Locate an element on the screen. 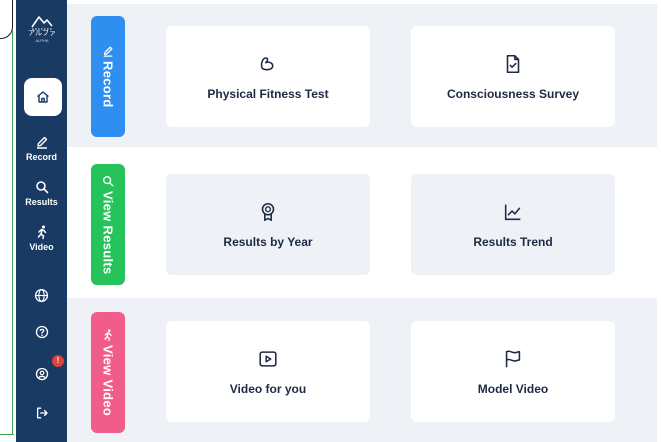 The image size is (661, 442). card-results-by-year: Results by Year is located at coordinates (268, 224).